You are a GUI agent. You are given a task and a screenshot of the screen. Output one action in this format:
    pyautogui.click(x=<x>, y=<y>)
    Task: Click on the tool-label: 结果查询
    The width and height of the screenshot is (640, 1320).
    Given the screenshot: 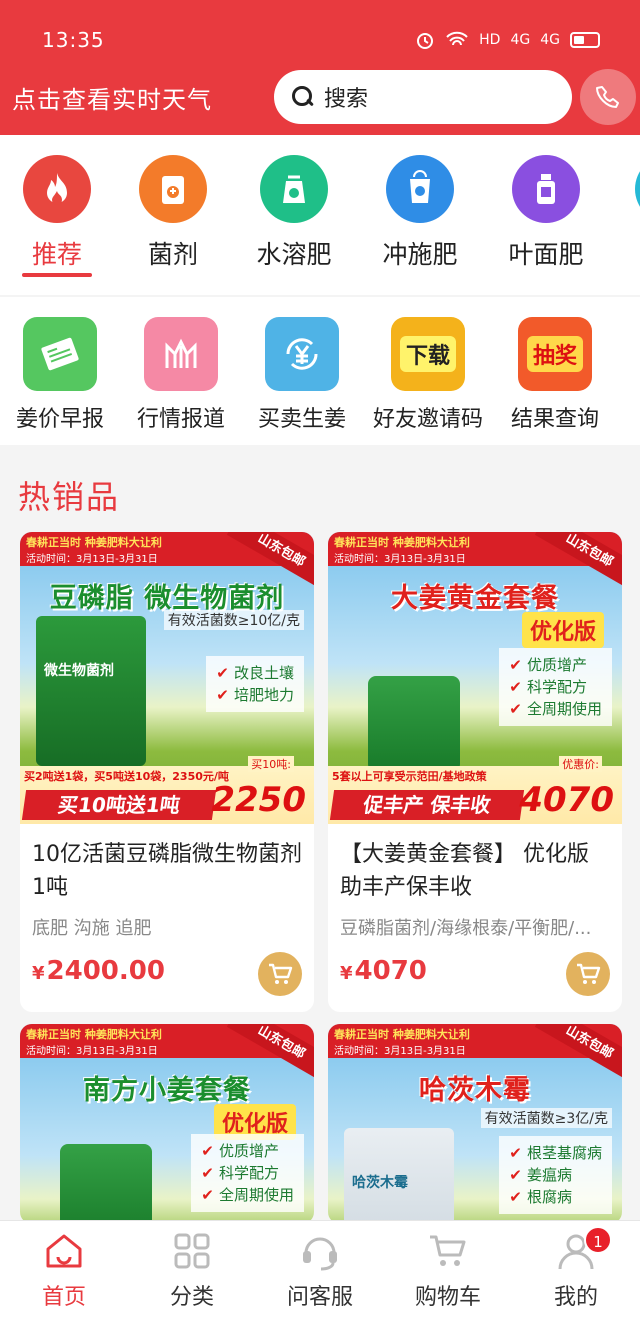 What is the action you would take?
    pyautogui.click(x=554, y=419)
    